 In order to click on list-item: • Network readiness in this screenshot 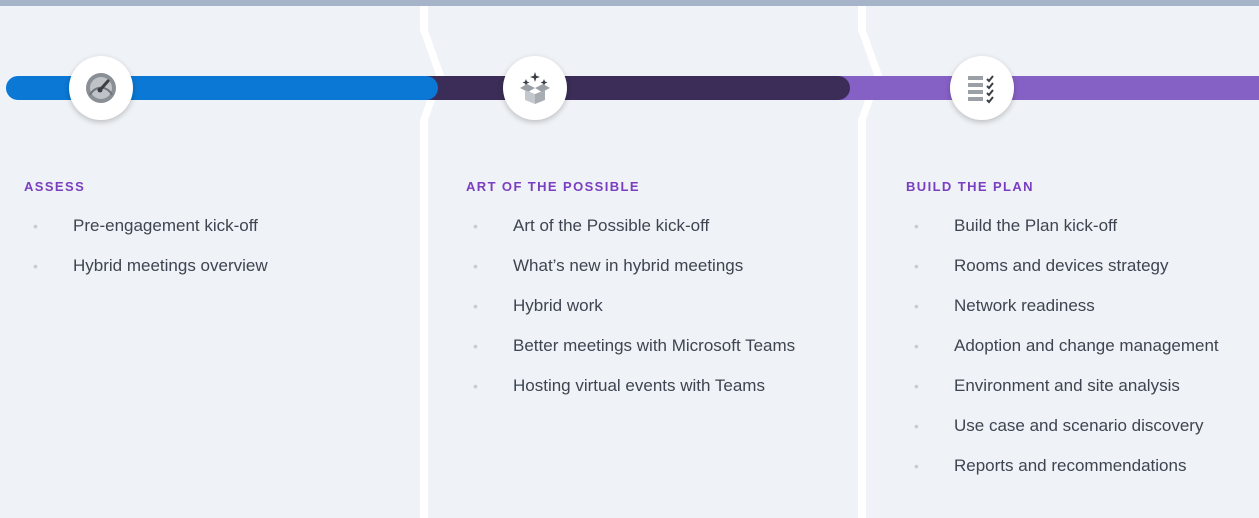, I will do `click(1066, 315)`.